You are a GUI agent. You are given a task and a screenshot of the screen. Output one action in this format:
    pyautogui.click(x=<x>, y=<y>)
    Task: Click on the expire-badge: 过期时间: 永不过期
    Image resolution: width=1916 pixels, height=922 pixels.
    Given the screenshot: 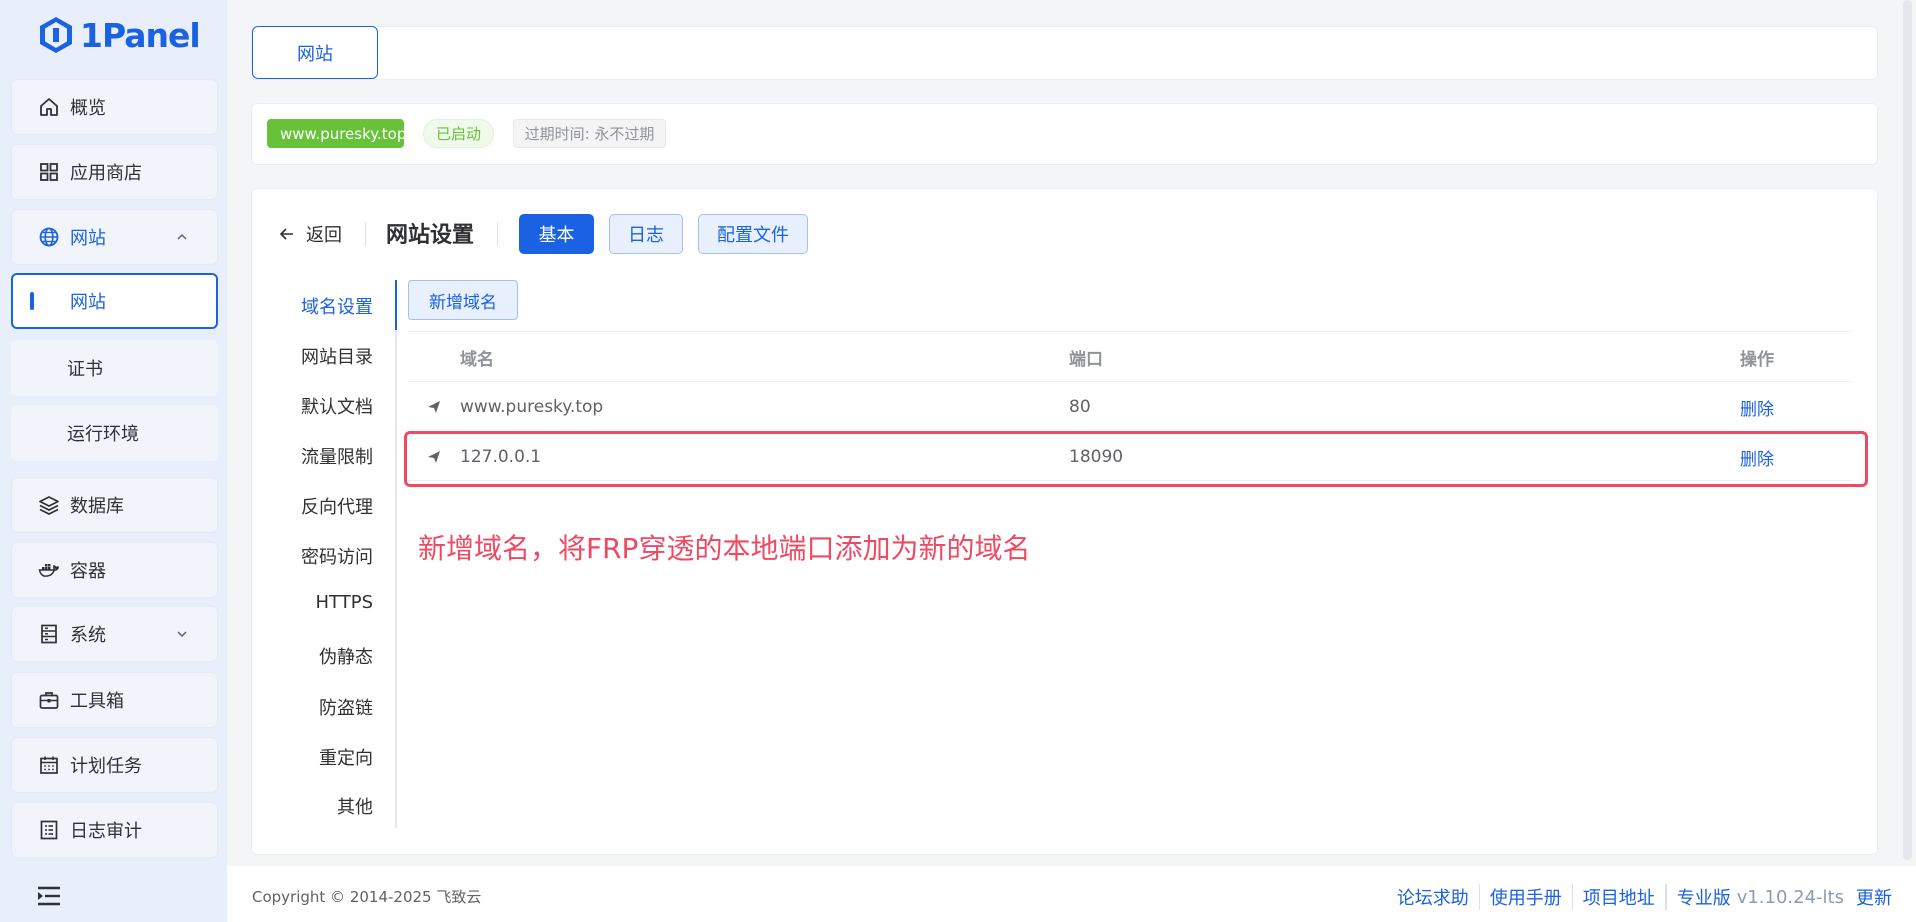 What is the action you would take?
    pyautogui.click(x=589, y=133)
    